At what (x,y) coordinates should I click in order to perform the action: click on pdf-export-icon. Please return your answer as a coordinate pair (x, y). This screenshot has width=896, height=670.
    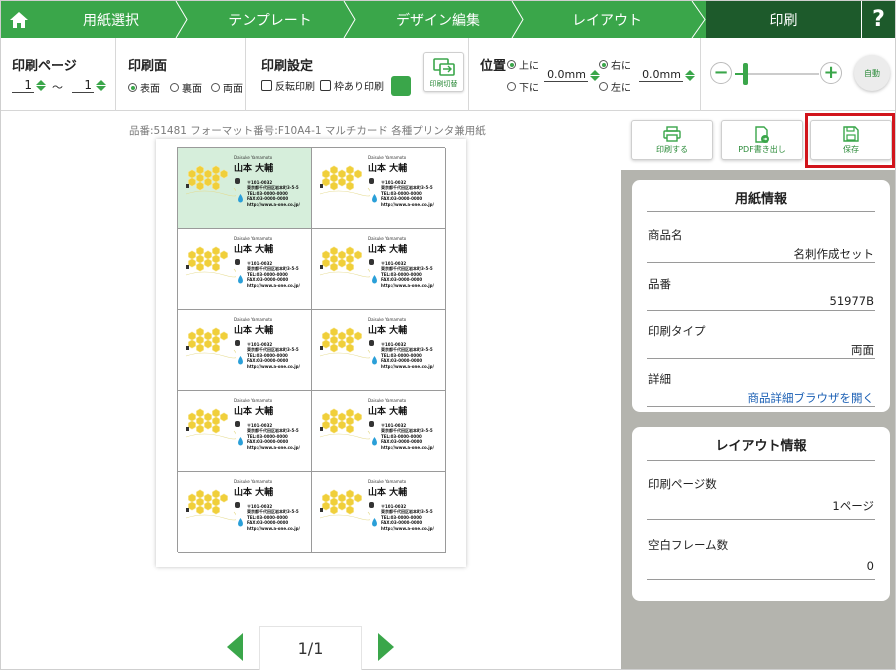
    Looking at the image, I should click on (762, 134).